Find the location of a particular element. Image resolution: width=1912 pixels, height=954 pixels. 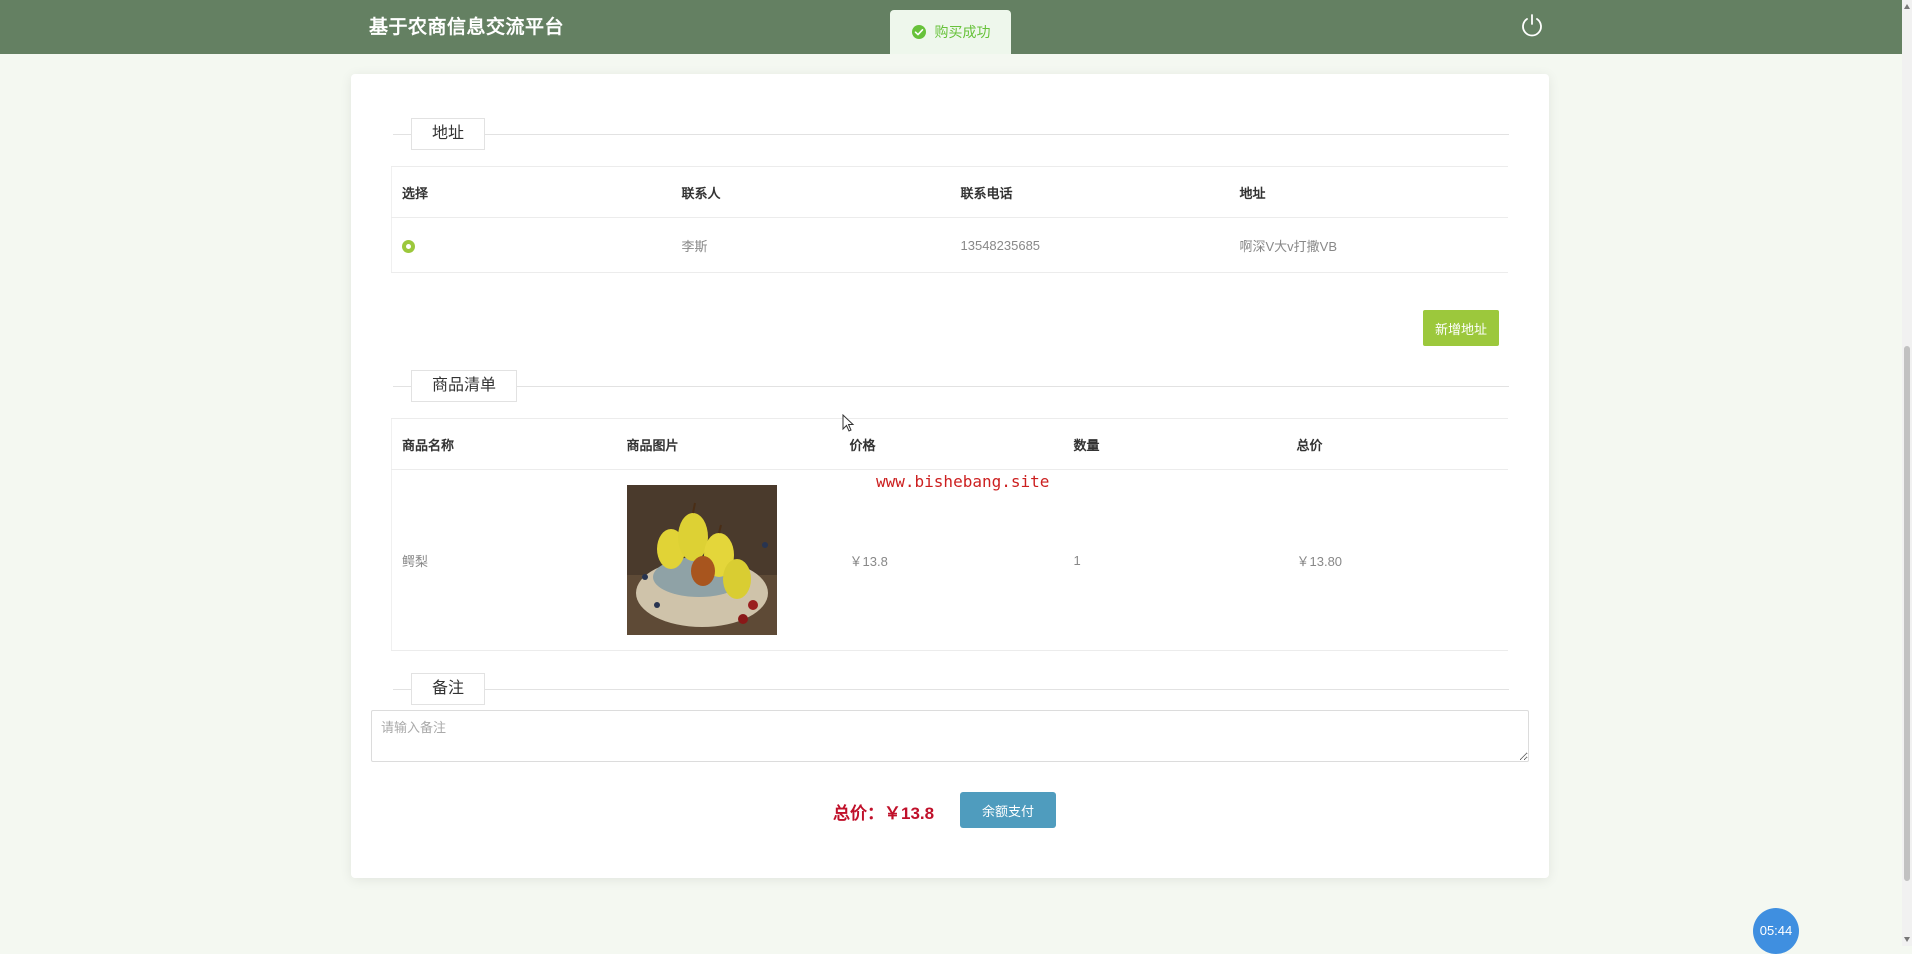

goods-table: 商品名称 商品图片 价格 数量 总价 鳄梨 ￥13.8 1 ￥13.80 is located at coordinates (949, 534).